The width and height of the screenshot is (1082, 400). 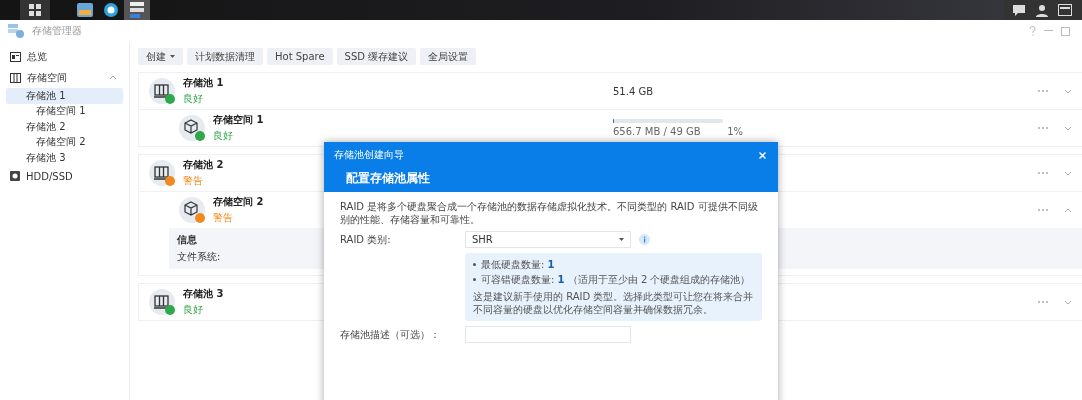 What do you see at coordinates (448, 56) in the screenshot?
I see `toolbar-button: 全局设置` at bounding box center [448, 56].